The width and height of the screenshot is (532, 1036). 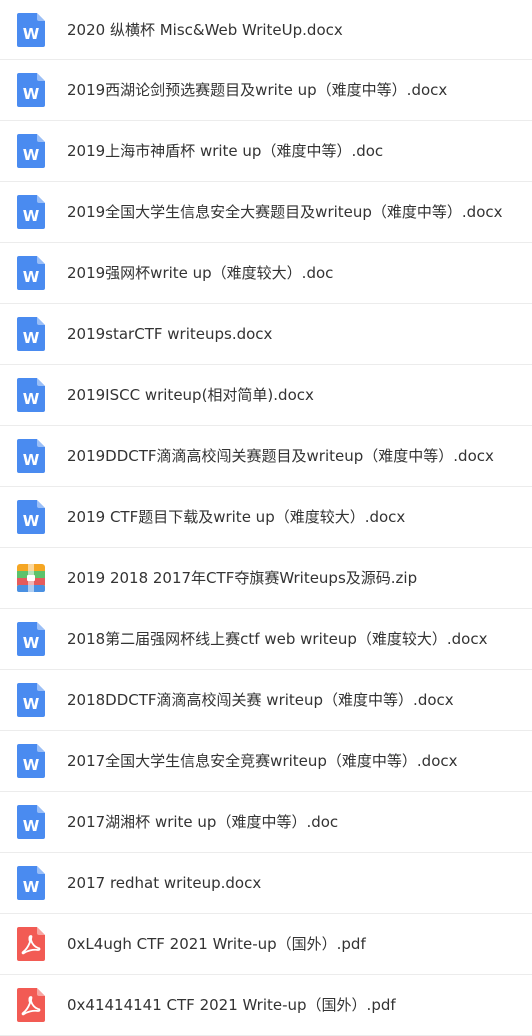 I want to click on file-list-item: W 2019全国大学生信息安全大赛题目及writeup（难度中等）.docx, so click(x=266, y=212).